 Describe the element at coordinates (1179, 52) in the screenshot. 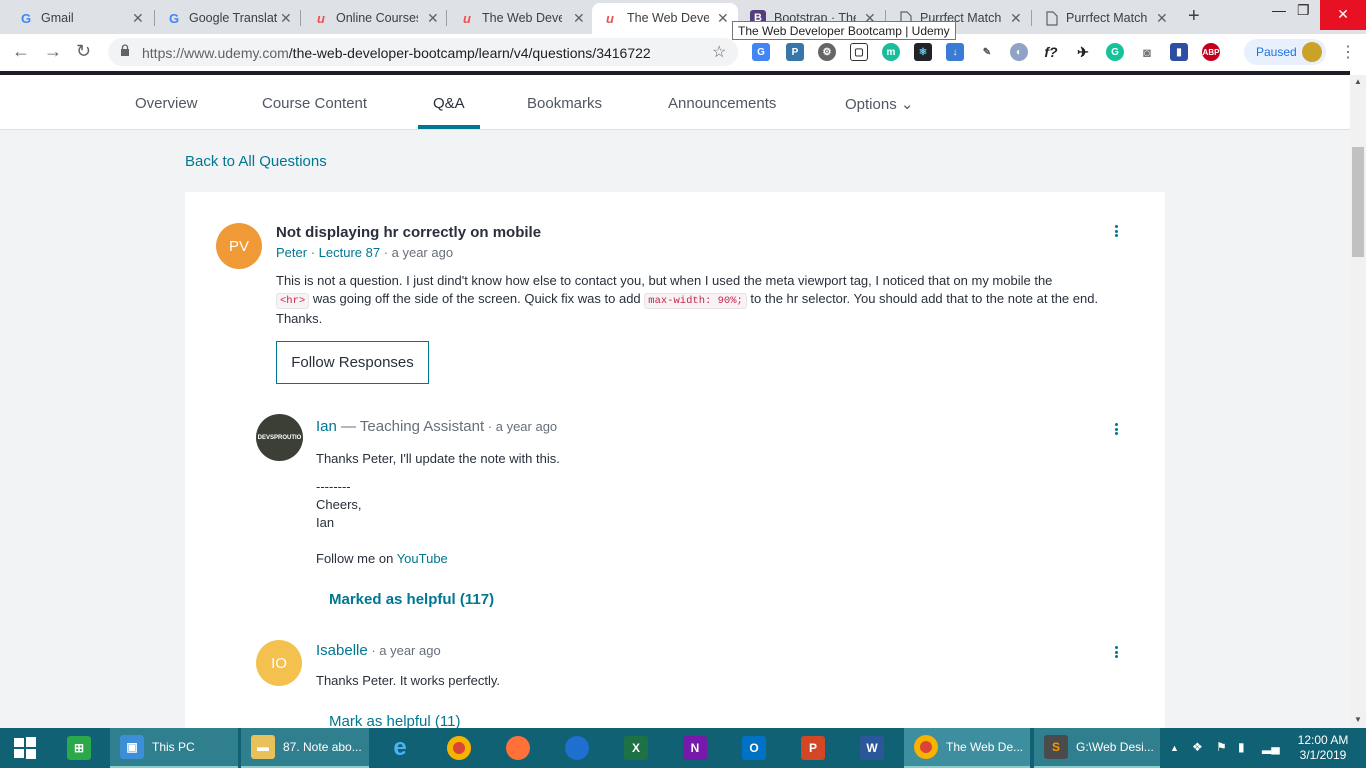

I see `bookmark-extension-icon: ▮` at that location.